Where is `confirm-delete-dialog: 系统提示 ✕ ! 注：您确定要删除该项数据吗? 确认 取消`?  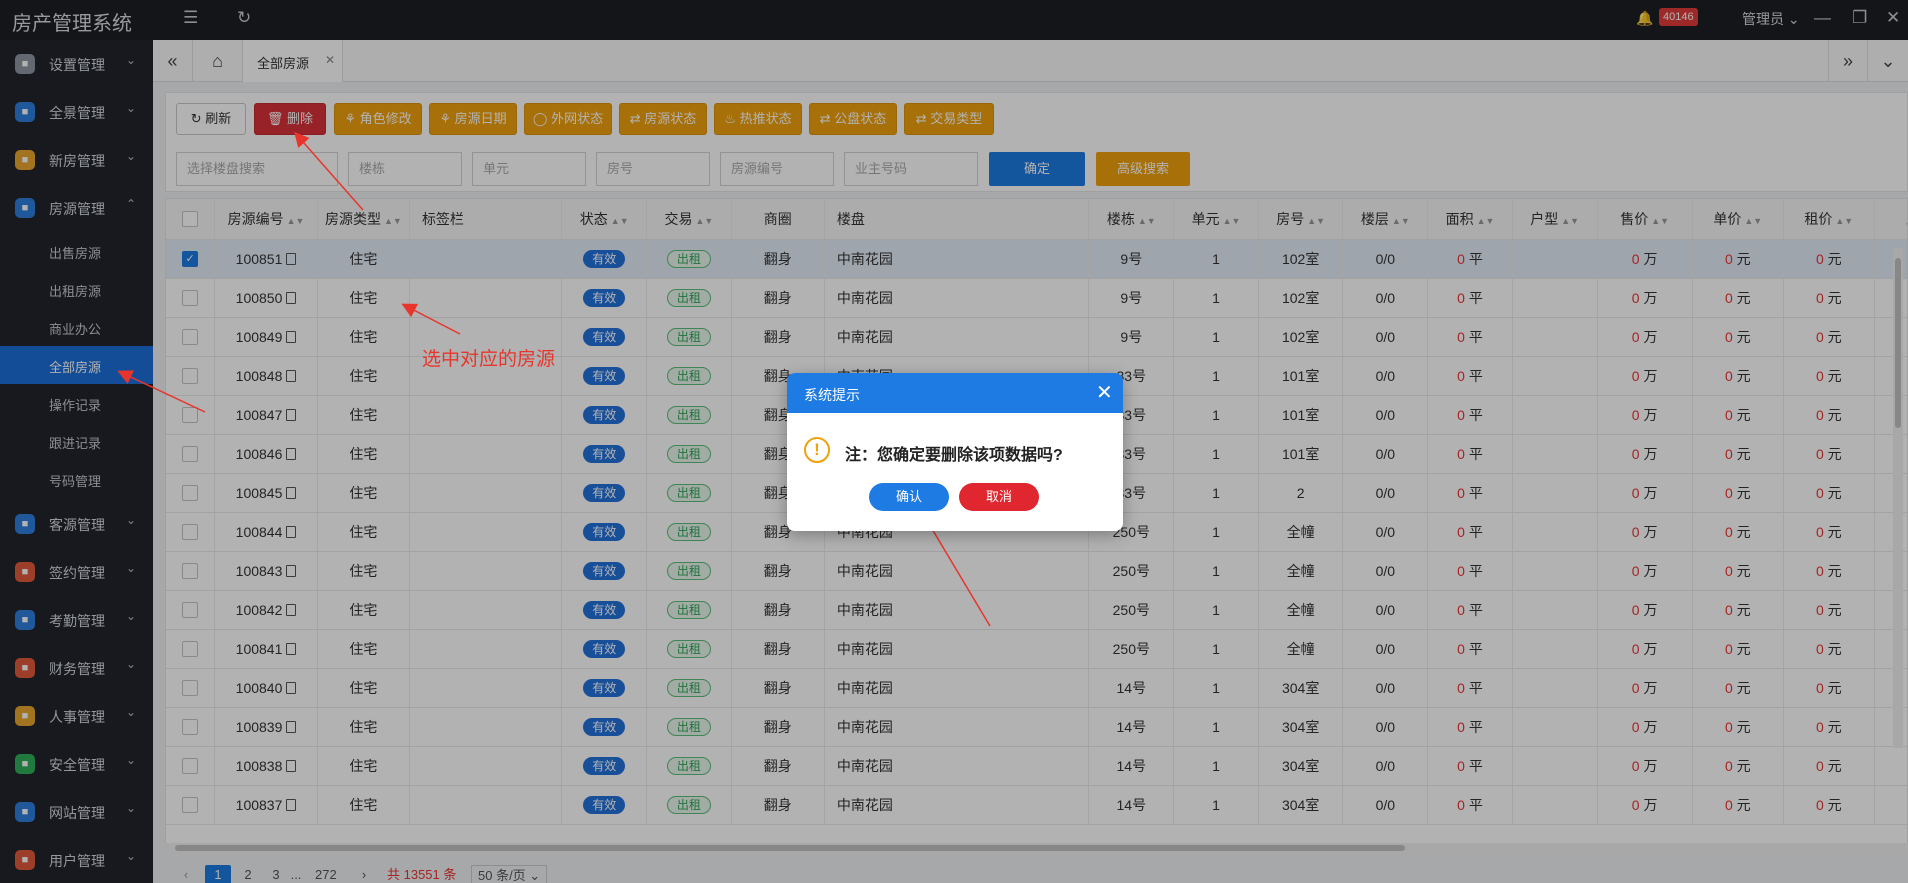 confirm-delete-dialog: 系统提示 ✕ ! 注：您确定要删除该项数据吗? 确认 取消 is located at coordinates (955, 452).